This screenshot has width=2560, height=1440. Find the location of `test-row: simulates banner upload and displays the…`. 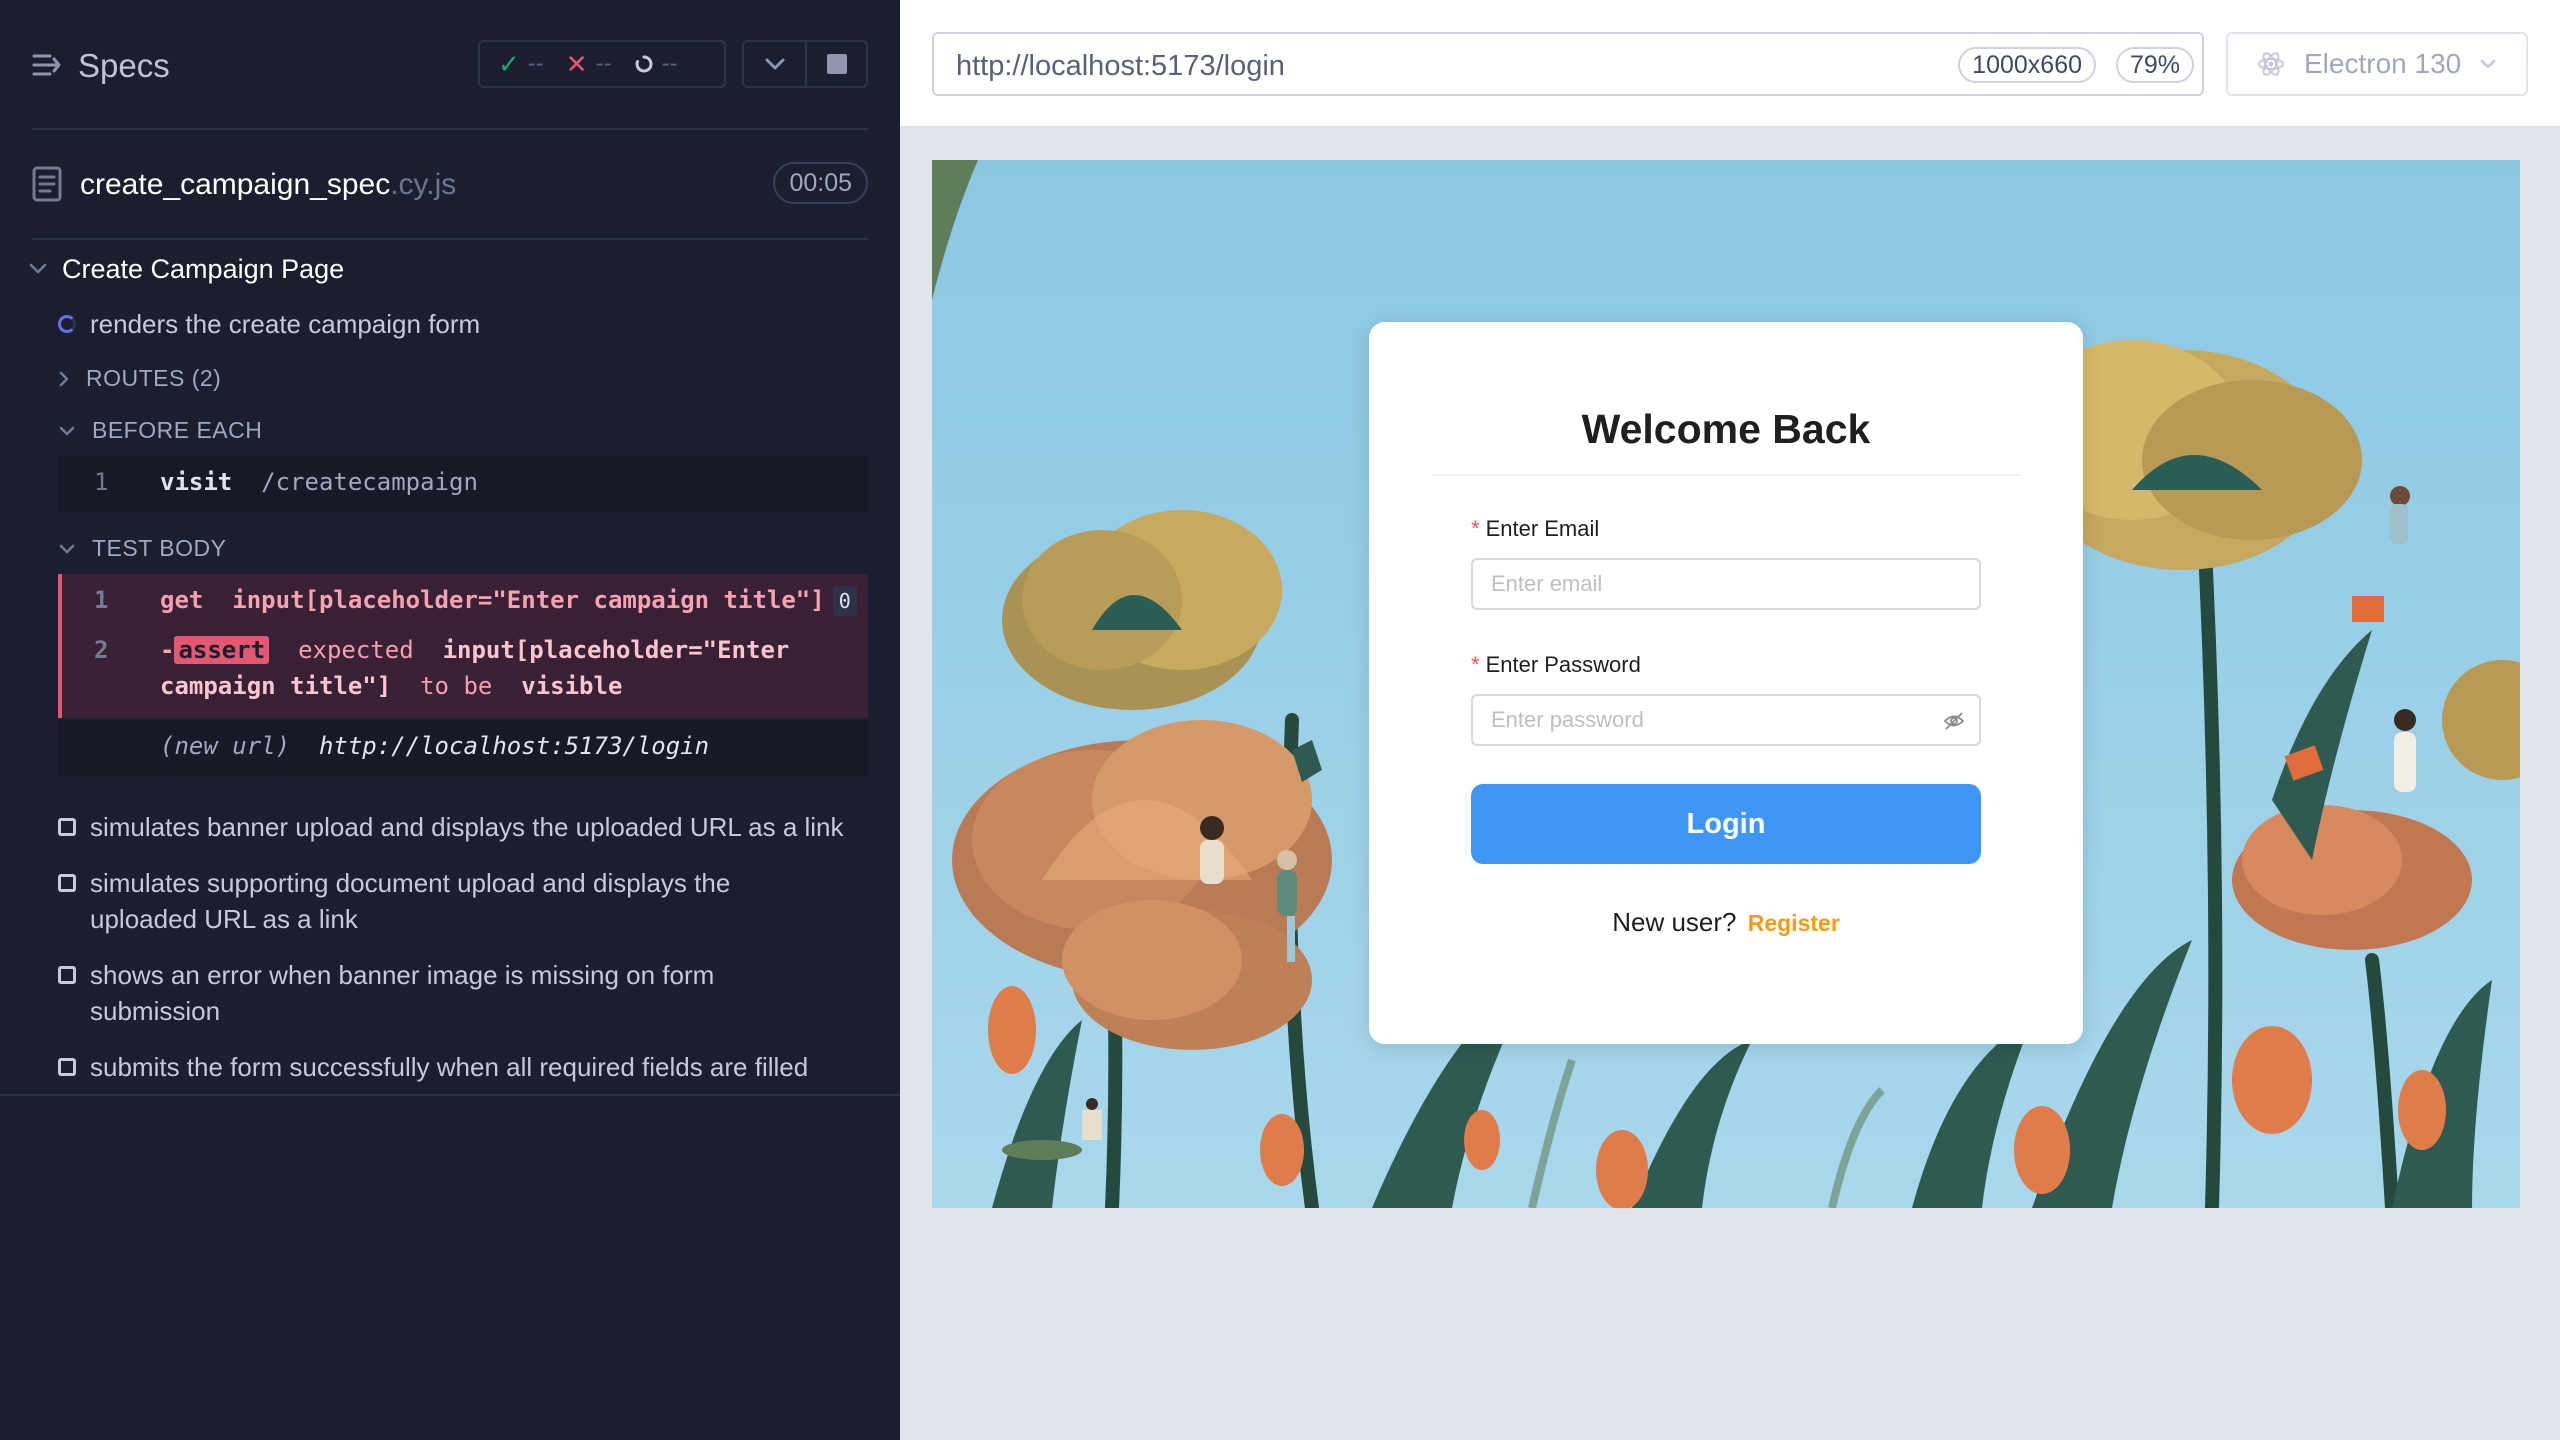

test-row: simulates banner upload and displays the… is located at coordinates (451, 827).